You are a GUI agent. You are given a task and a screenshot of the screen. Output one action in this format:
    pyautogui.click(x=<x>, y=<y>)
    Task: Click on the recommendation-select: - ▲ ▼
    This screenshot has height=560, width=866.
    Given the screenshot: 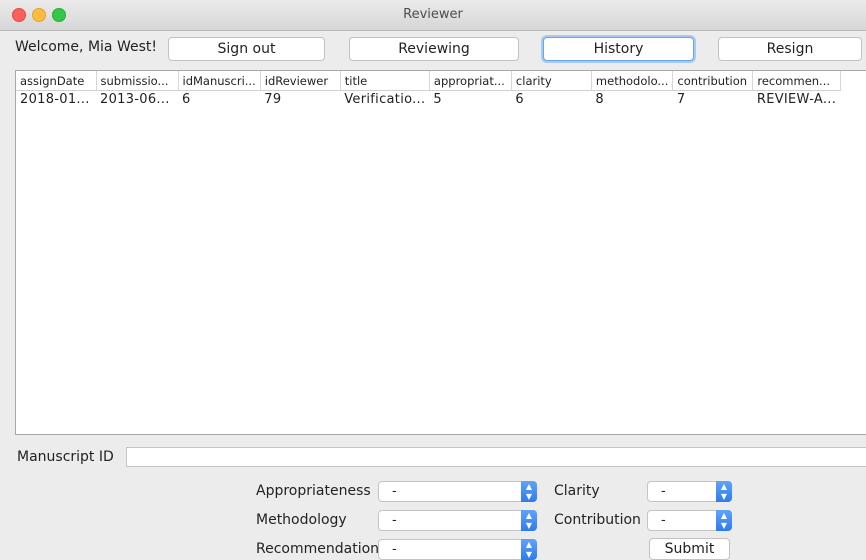 What is the action you would take?
    pyautogui.click(x=457, y=549)
    